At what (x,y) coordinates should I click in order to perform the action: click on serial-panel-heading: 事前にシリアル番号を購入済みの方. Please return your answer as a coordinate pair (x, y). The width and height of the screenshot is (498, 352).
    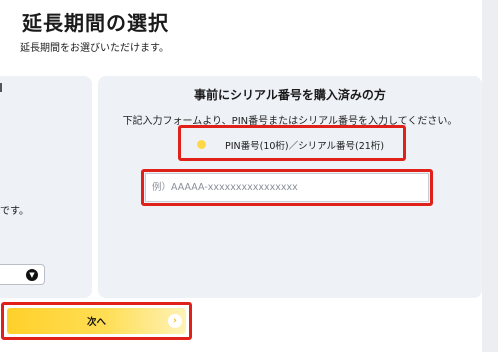
    Looking at the image, I should click on (290, 95).